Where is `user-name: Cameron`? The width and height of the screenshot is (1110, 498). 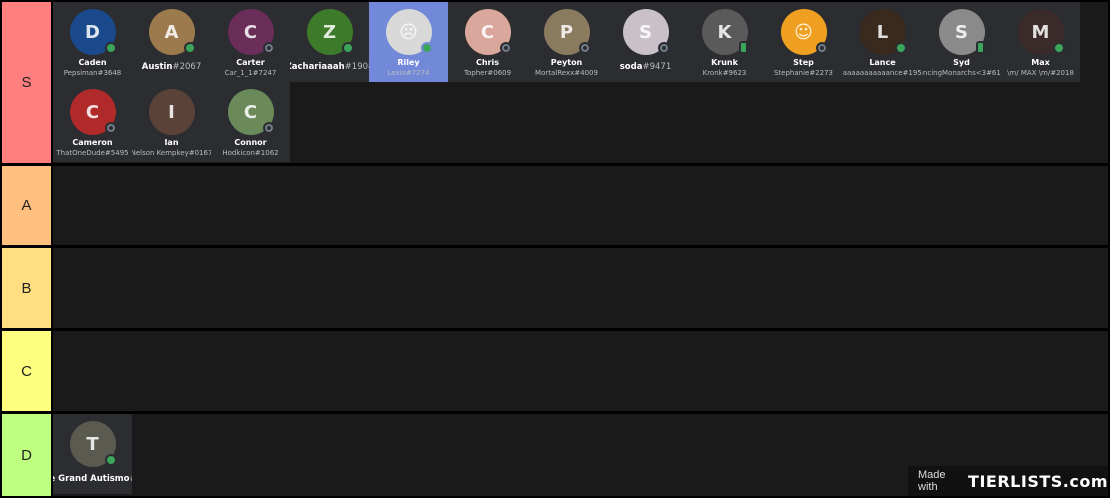
user-name: Cameron is located at coordinates (92, 142).